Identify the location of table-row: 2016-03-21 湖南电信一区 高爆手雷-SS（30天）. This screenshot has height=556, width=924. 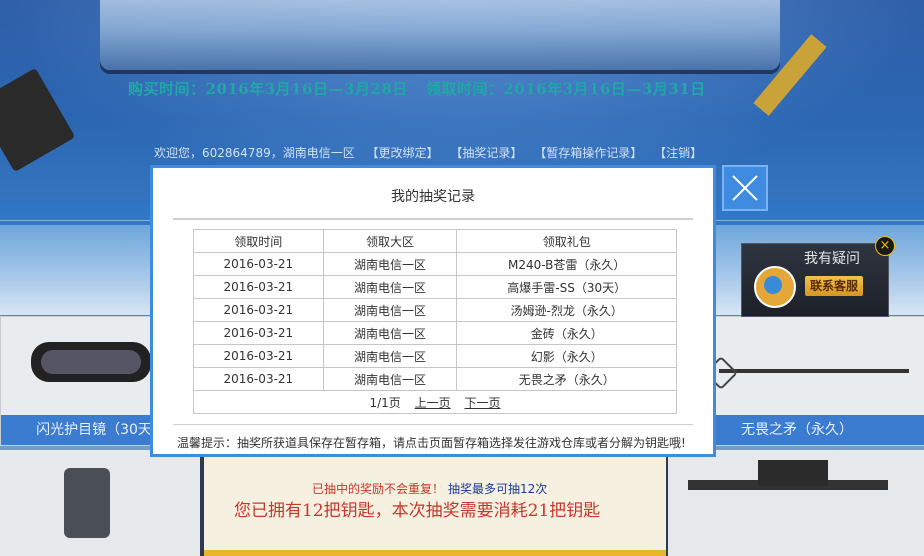
(435, 287).